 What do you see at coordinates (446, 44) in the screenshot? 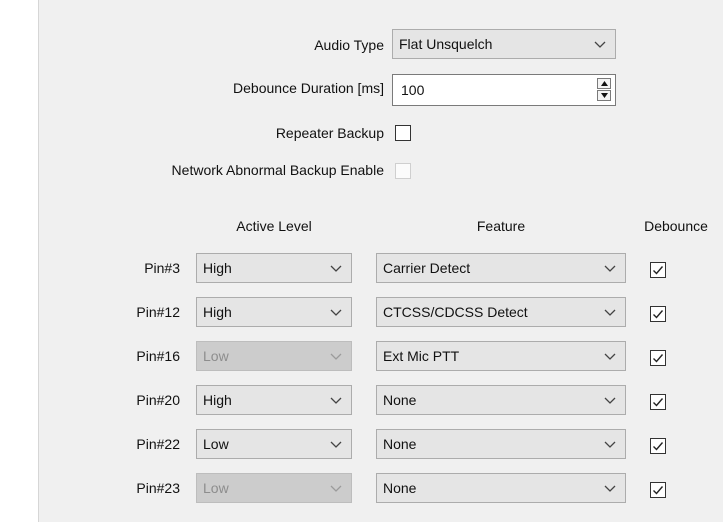
I see `audio-type-value: Flat Unsquelch` at bounding box center [446, 44].